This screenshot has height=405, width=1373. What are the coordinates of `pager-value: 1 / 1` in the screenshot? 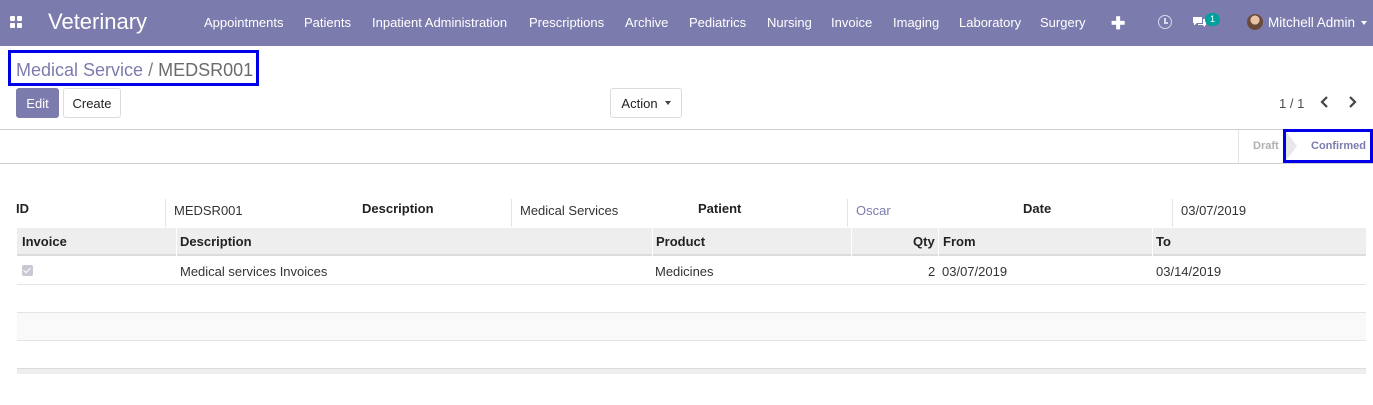 It's located at (1291, 103).